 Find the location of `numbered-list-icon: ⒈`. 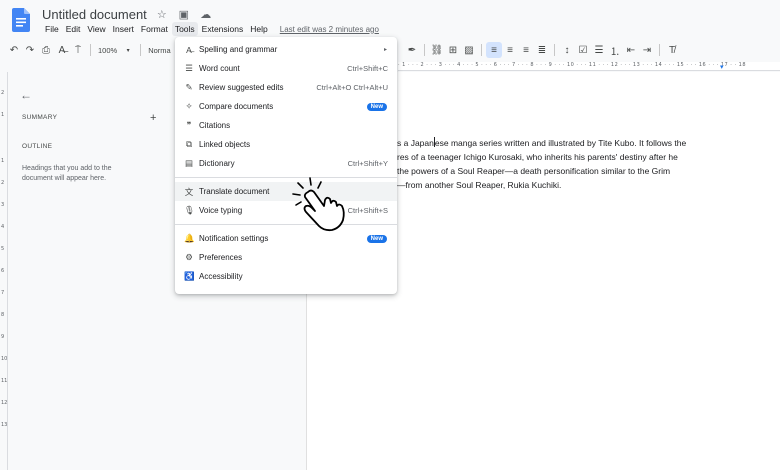

numbered-list-icon: ⒈ is located at coordinates (615, 50).